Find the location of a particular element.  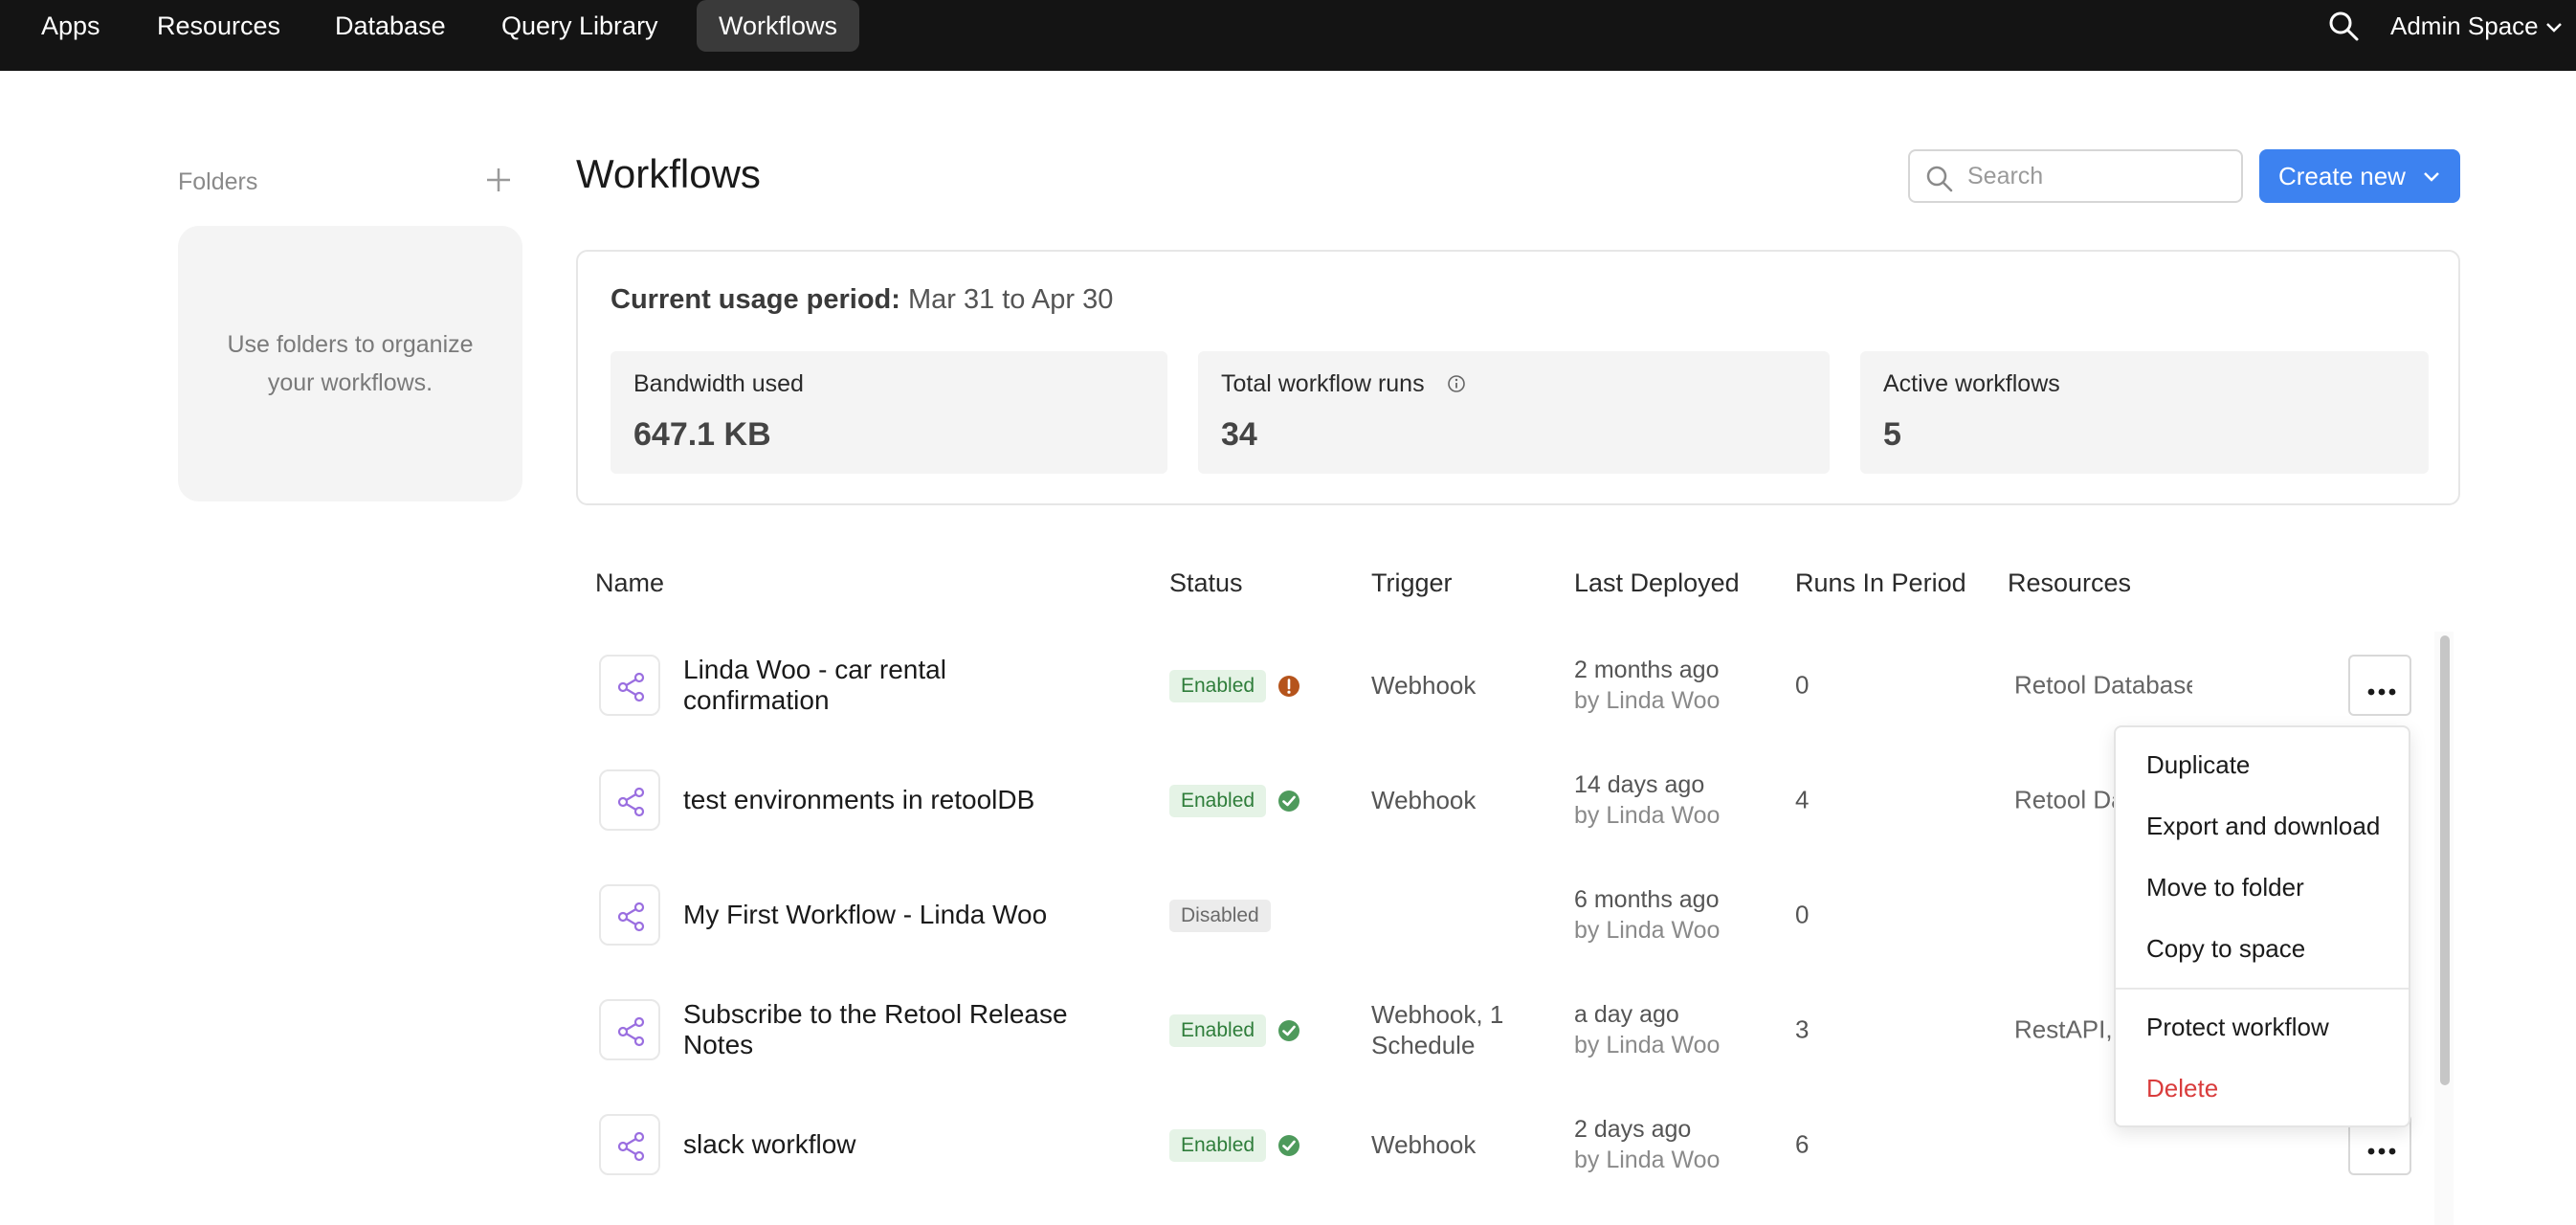

metric-value: 5 is located at coordinates (1892, 435).